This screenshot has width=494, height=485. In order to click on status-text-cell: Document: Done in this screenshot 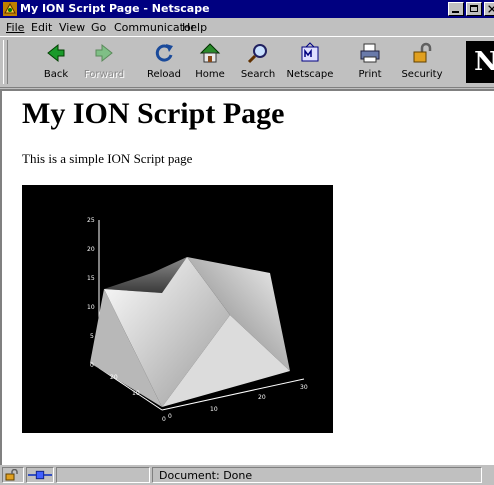, I will do `click(317, 475)`.